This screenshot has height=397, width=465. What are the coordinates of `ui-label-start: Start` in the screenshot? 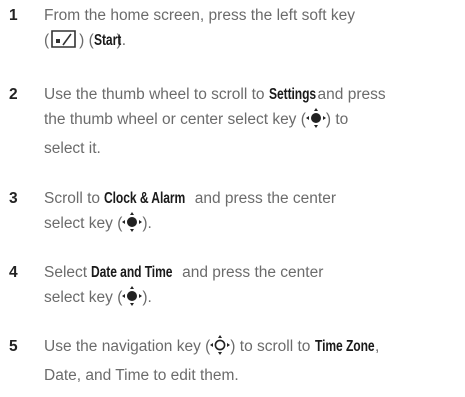 It's located at (107, 40).